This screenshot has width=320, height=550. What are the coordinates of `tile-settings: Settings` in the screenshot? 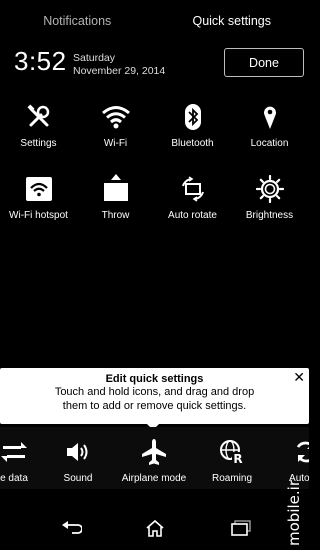 It's located at (38, 124).